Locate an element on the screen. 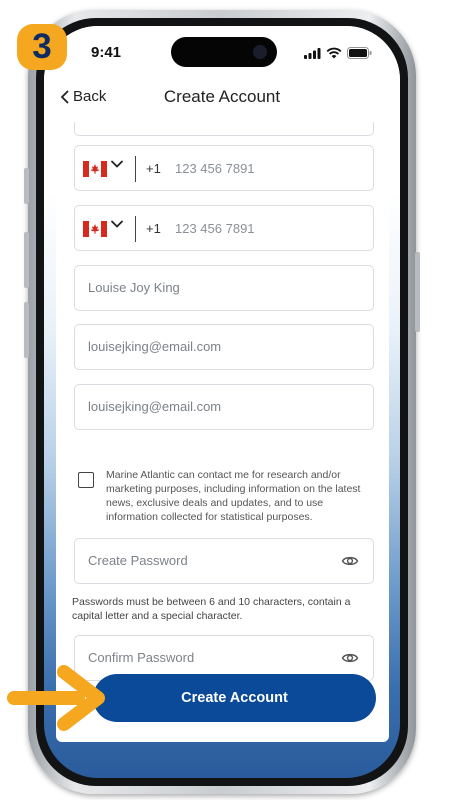 The width and height of the screenshot is (450, 800). battery-icon is located at coordinates (359, 53).